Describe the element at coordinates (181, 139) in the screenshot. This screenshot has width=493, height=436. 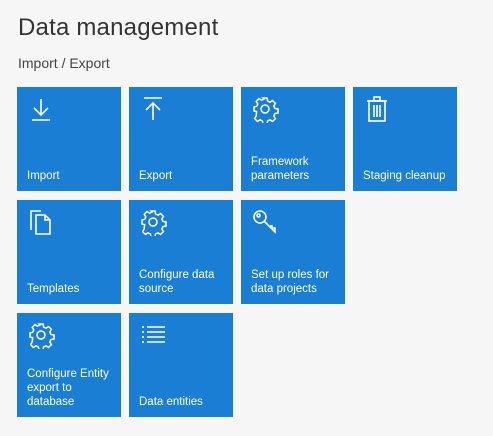
I see `export-tile: Export` at that location.